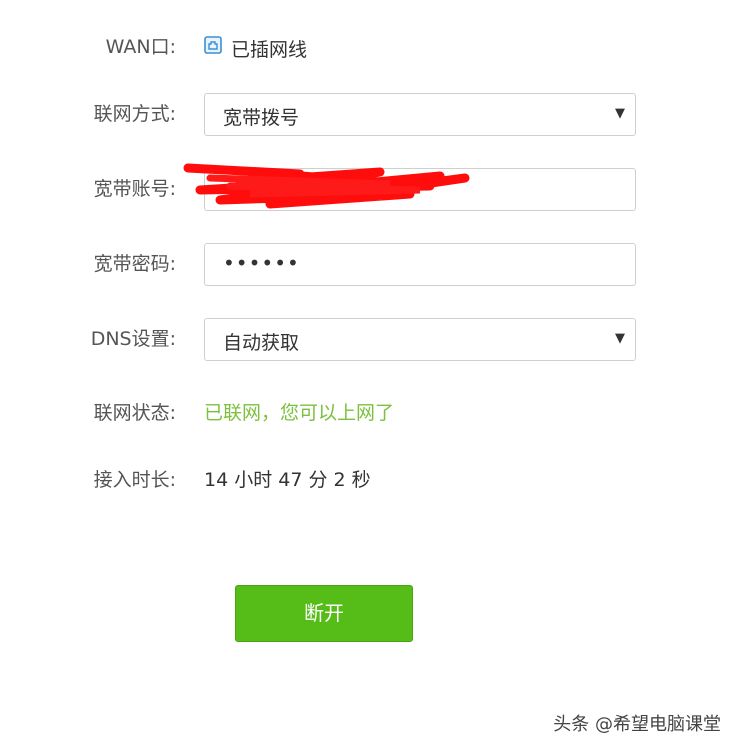 This screenshot has width=737, height=748. Describe the element at coordinates (261, 118) in the screenshot. I see `connection-type-value: 宽带拨号` at that location.